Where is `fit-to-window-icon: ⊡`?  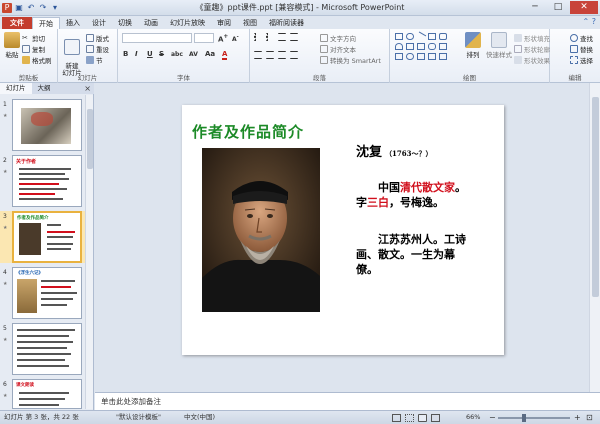
fit-to-window-icon: ⊡ is located at coordinates (589, 417).